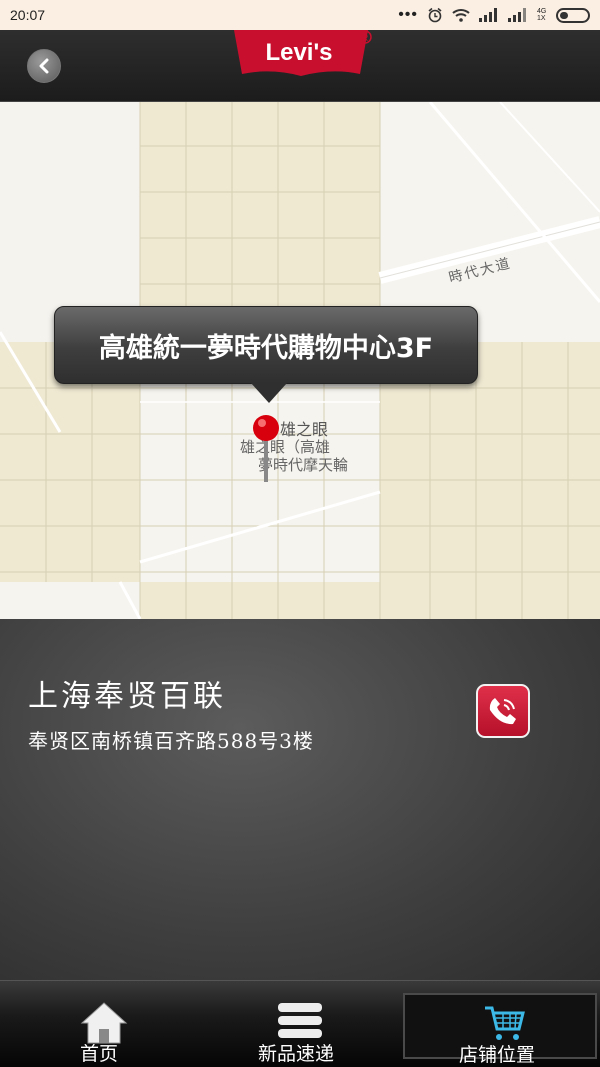 This screenshot has width=600, height=1067. I want to click on alarm-icon, so click(435, 15).